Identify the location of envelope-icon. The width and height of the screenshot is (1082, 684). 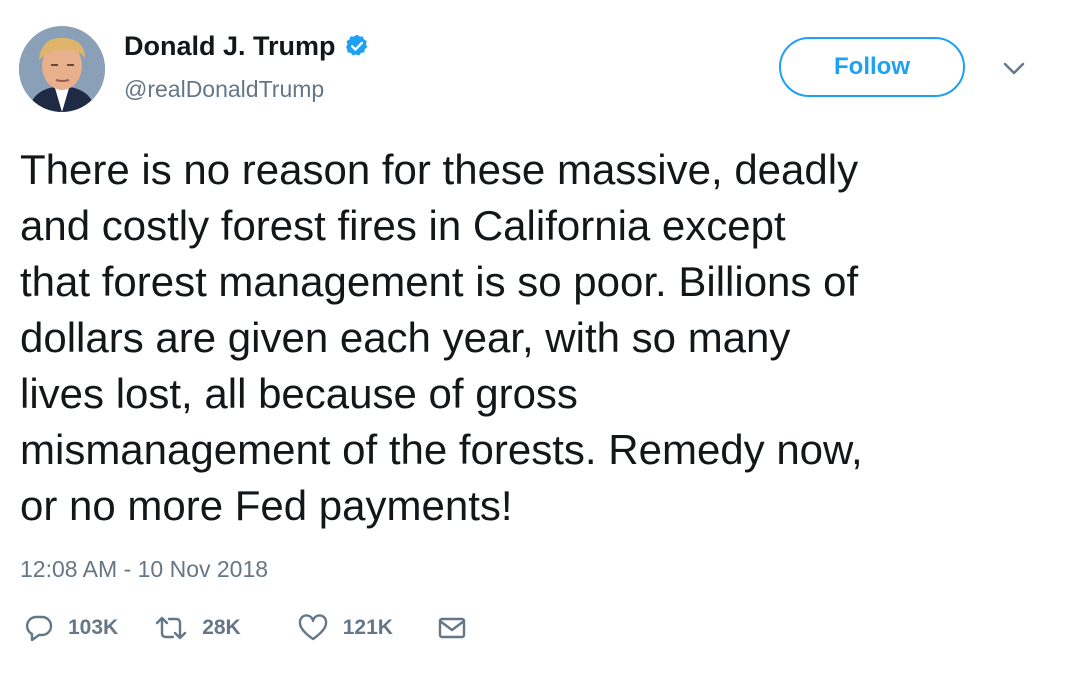
(452, 628).